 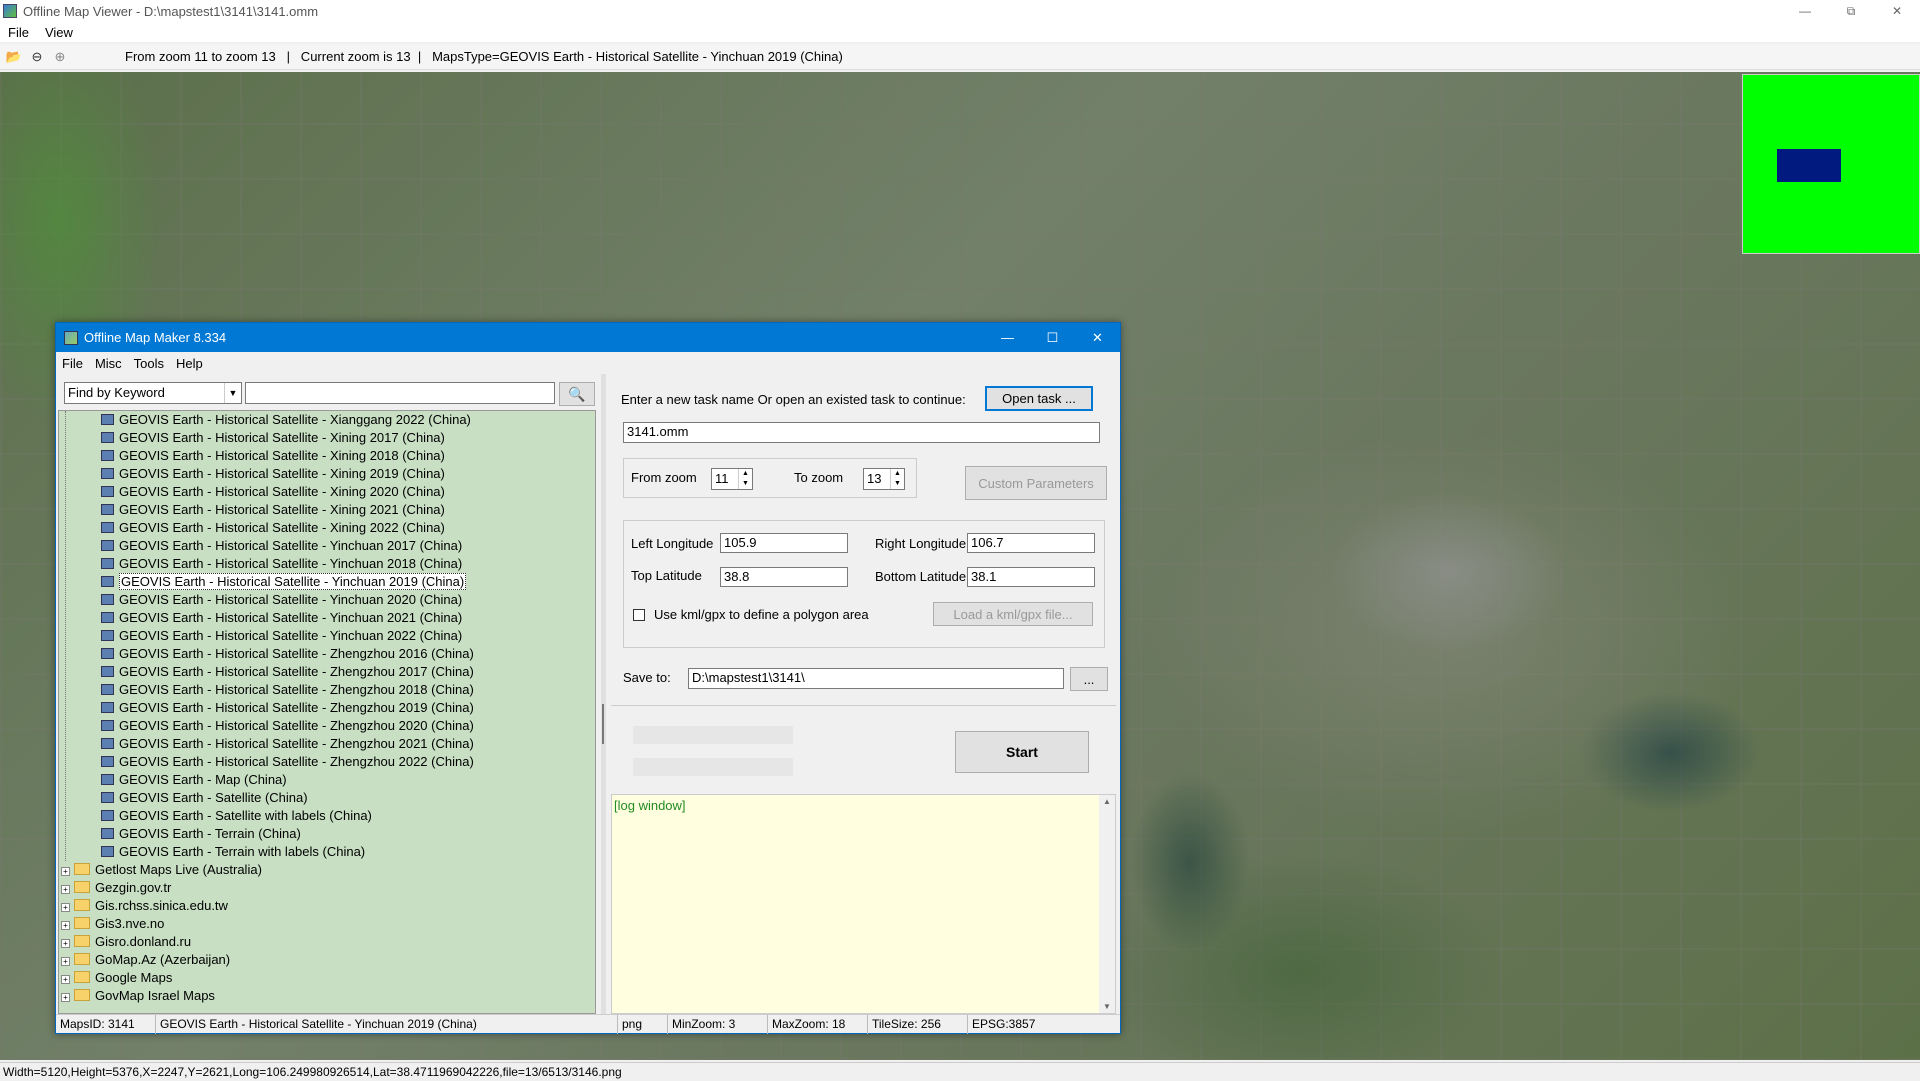 What do you see at coordinates (327, 834) in the screenshot?
I see `tree-item-map-source: GEOVIS Earth - Terrain (China)` at bounding box center [327, 834].